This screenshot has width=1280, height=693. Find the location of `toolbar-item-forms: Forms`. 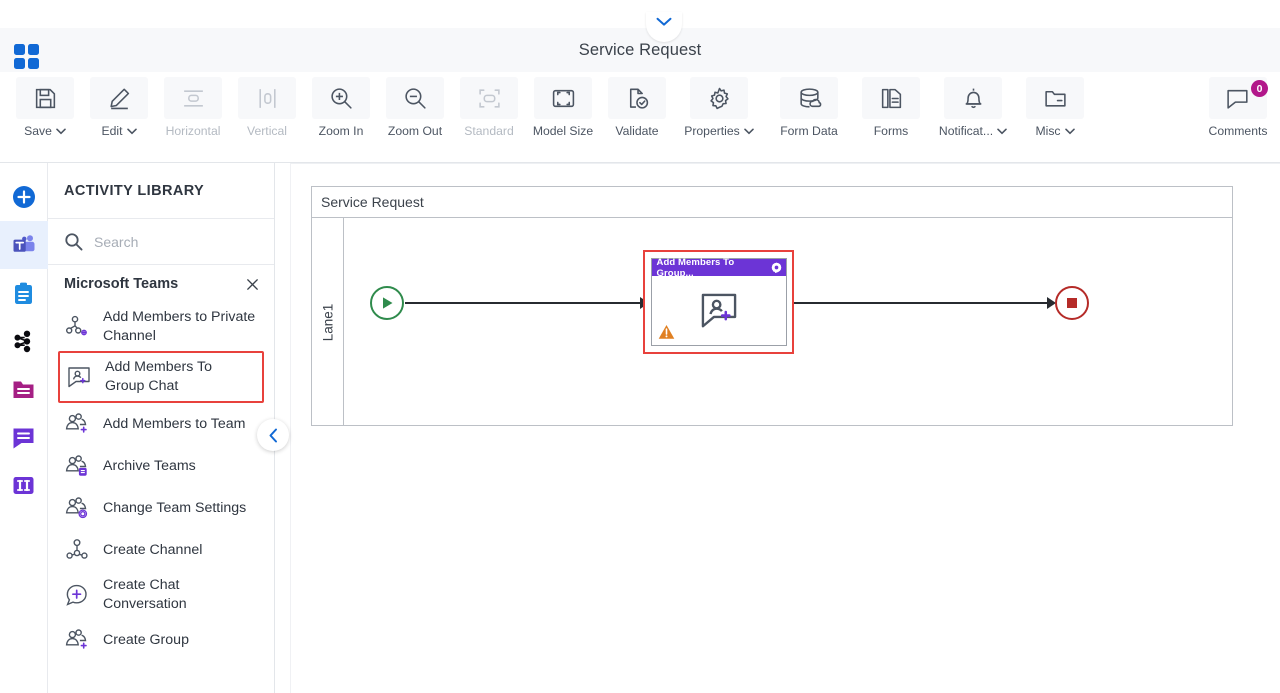

toolbar-item-forms: Forms is located at coordinates (891, 114).